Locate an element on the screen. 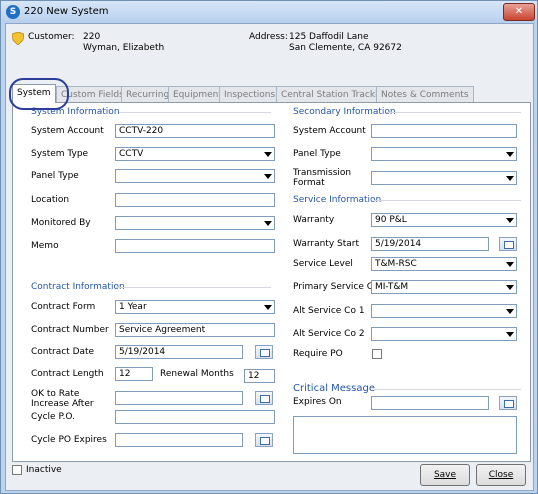 The width and height of the screenshot is (538, 494). contract-number-input: Service Agreement is located at coordinates (195, 330).